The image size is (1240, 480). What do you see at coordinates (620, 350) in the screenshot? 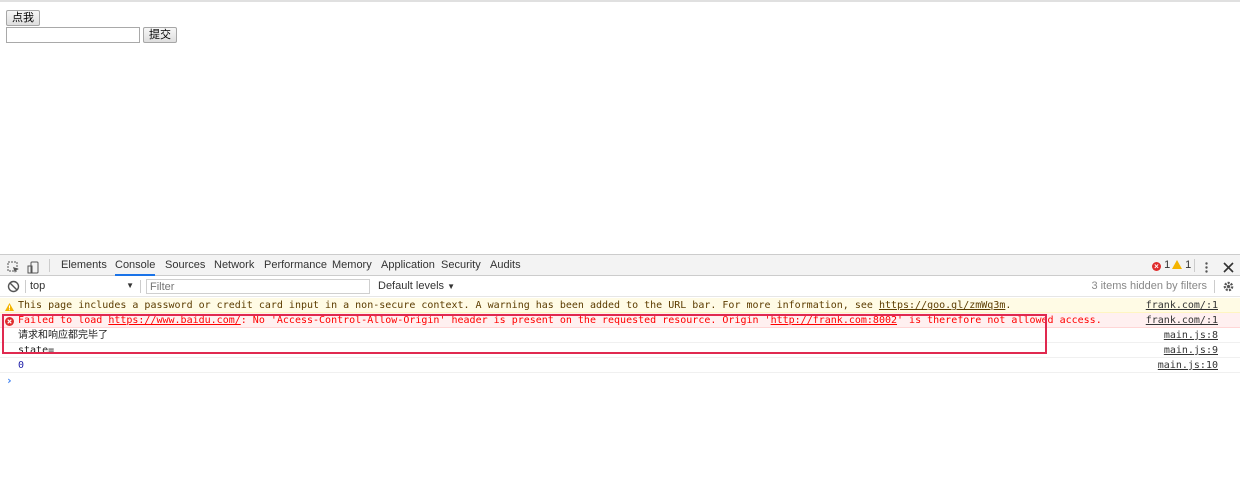
I see `console-log-message: state= main.js:9` at bounding box center [620, 350].